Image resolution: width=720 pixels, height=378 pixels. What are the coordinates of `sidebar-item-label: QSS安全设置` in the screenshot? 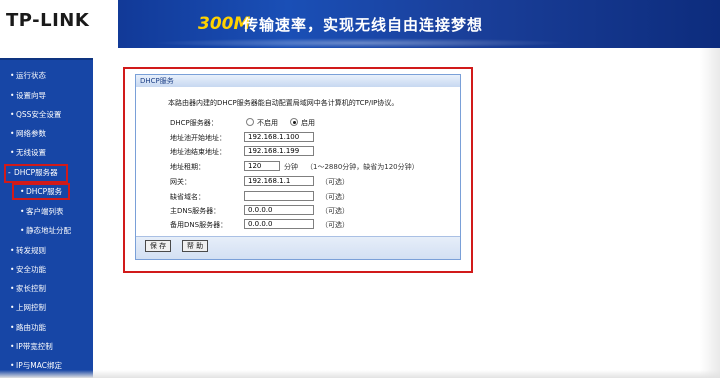 It's located at (39, 114).